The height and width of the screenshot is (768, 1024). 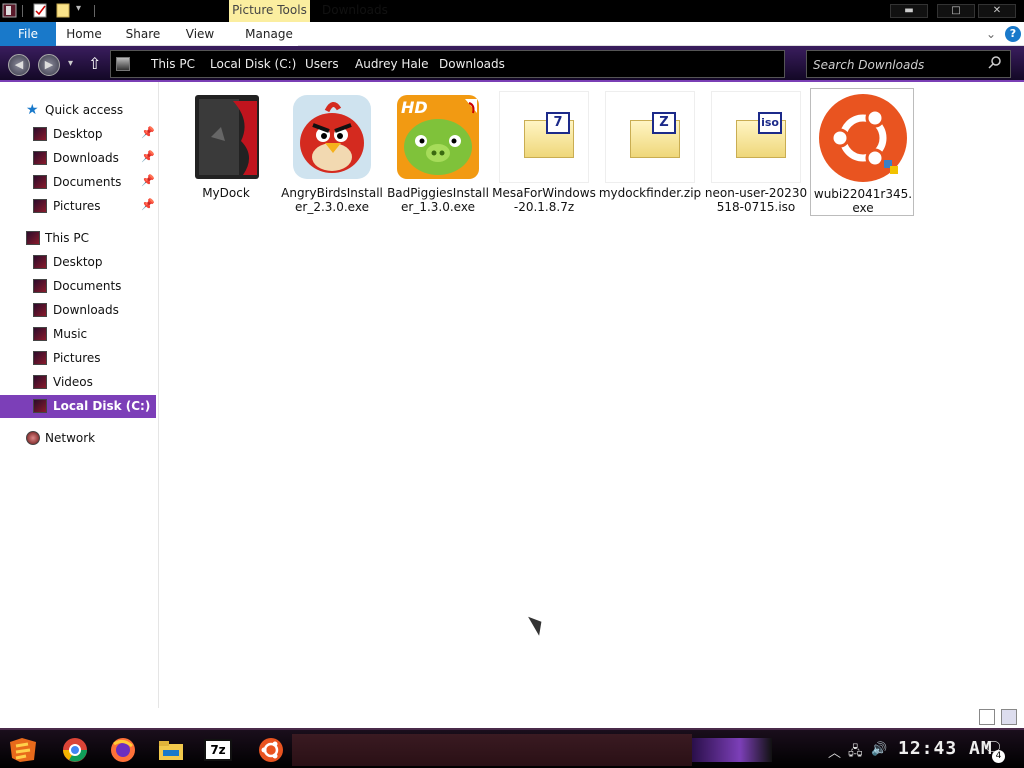 I want to click on search-icon, so click(x=995, y=63).